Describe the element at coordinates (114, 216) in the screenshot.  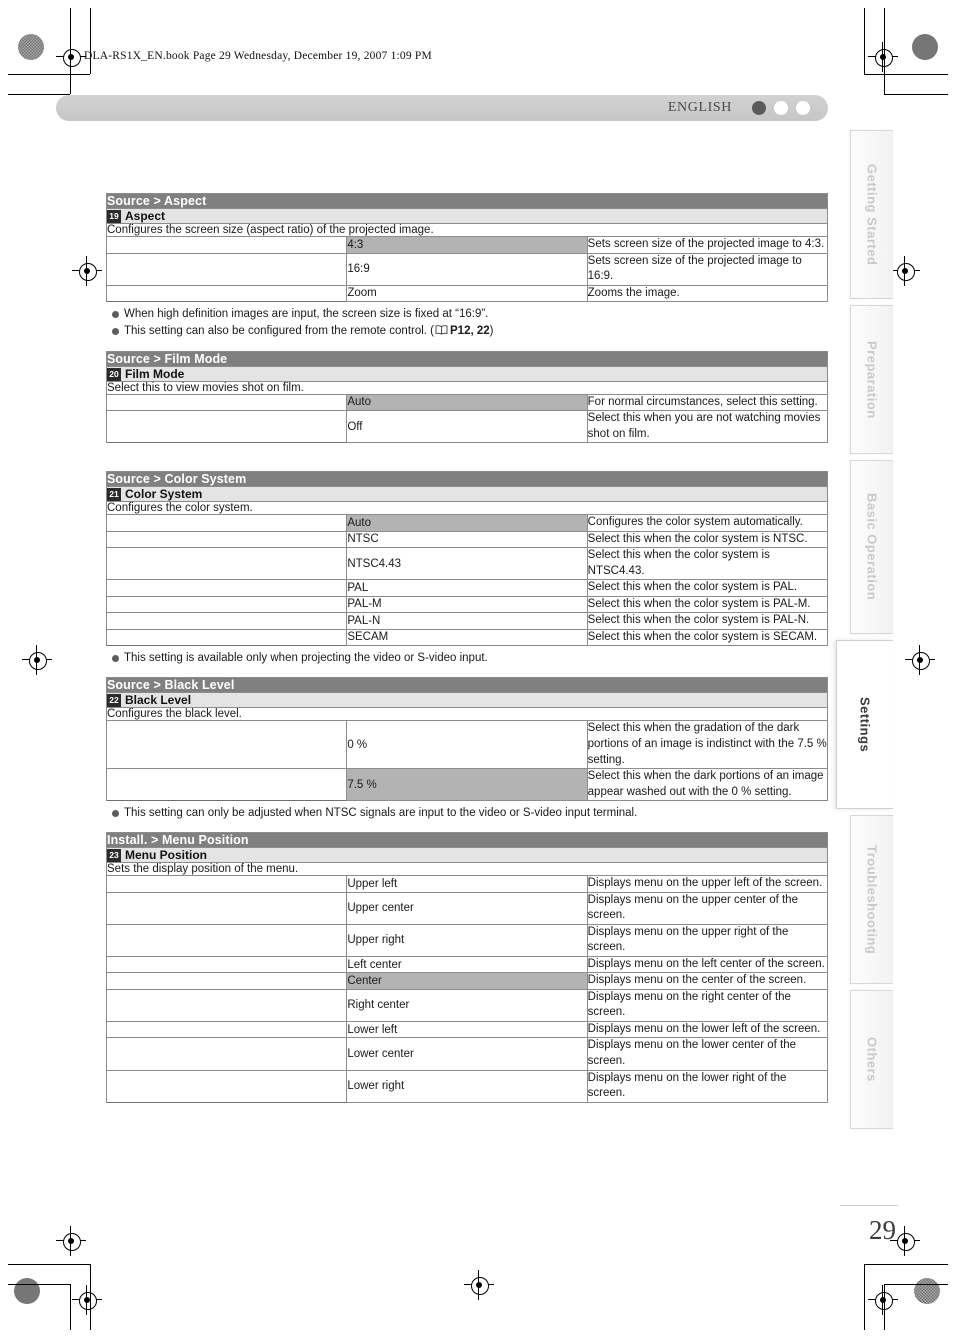
I see `item-number-badge: 19` at that location.